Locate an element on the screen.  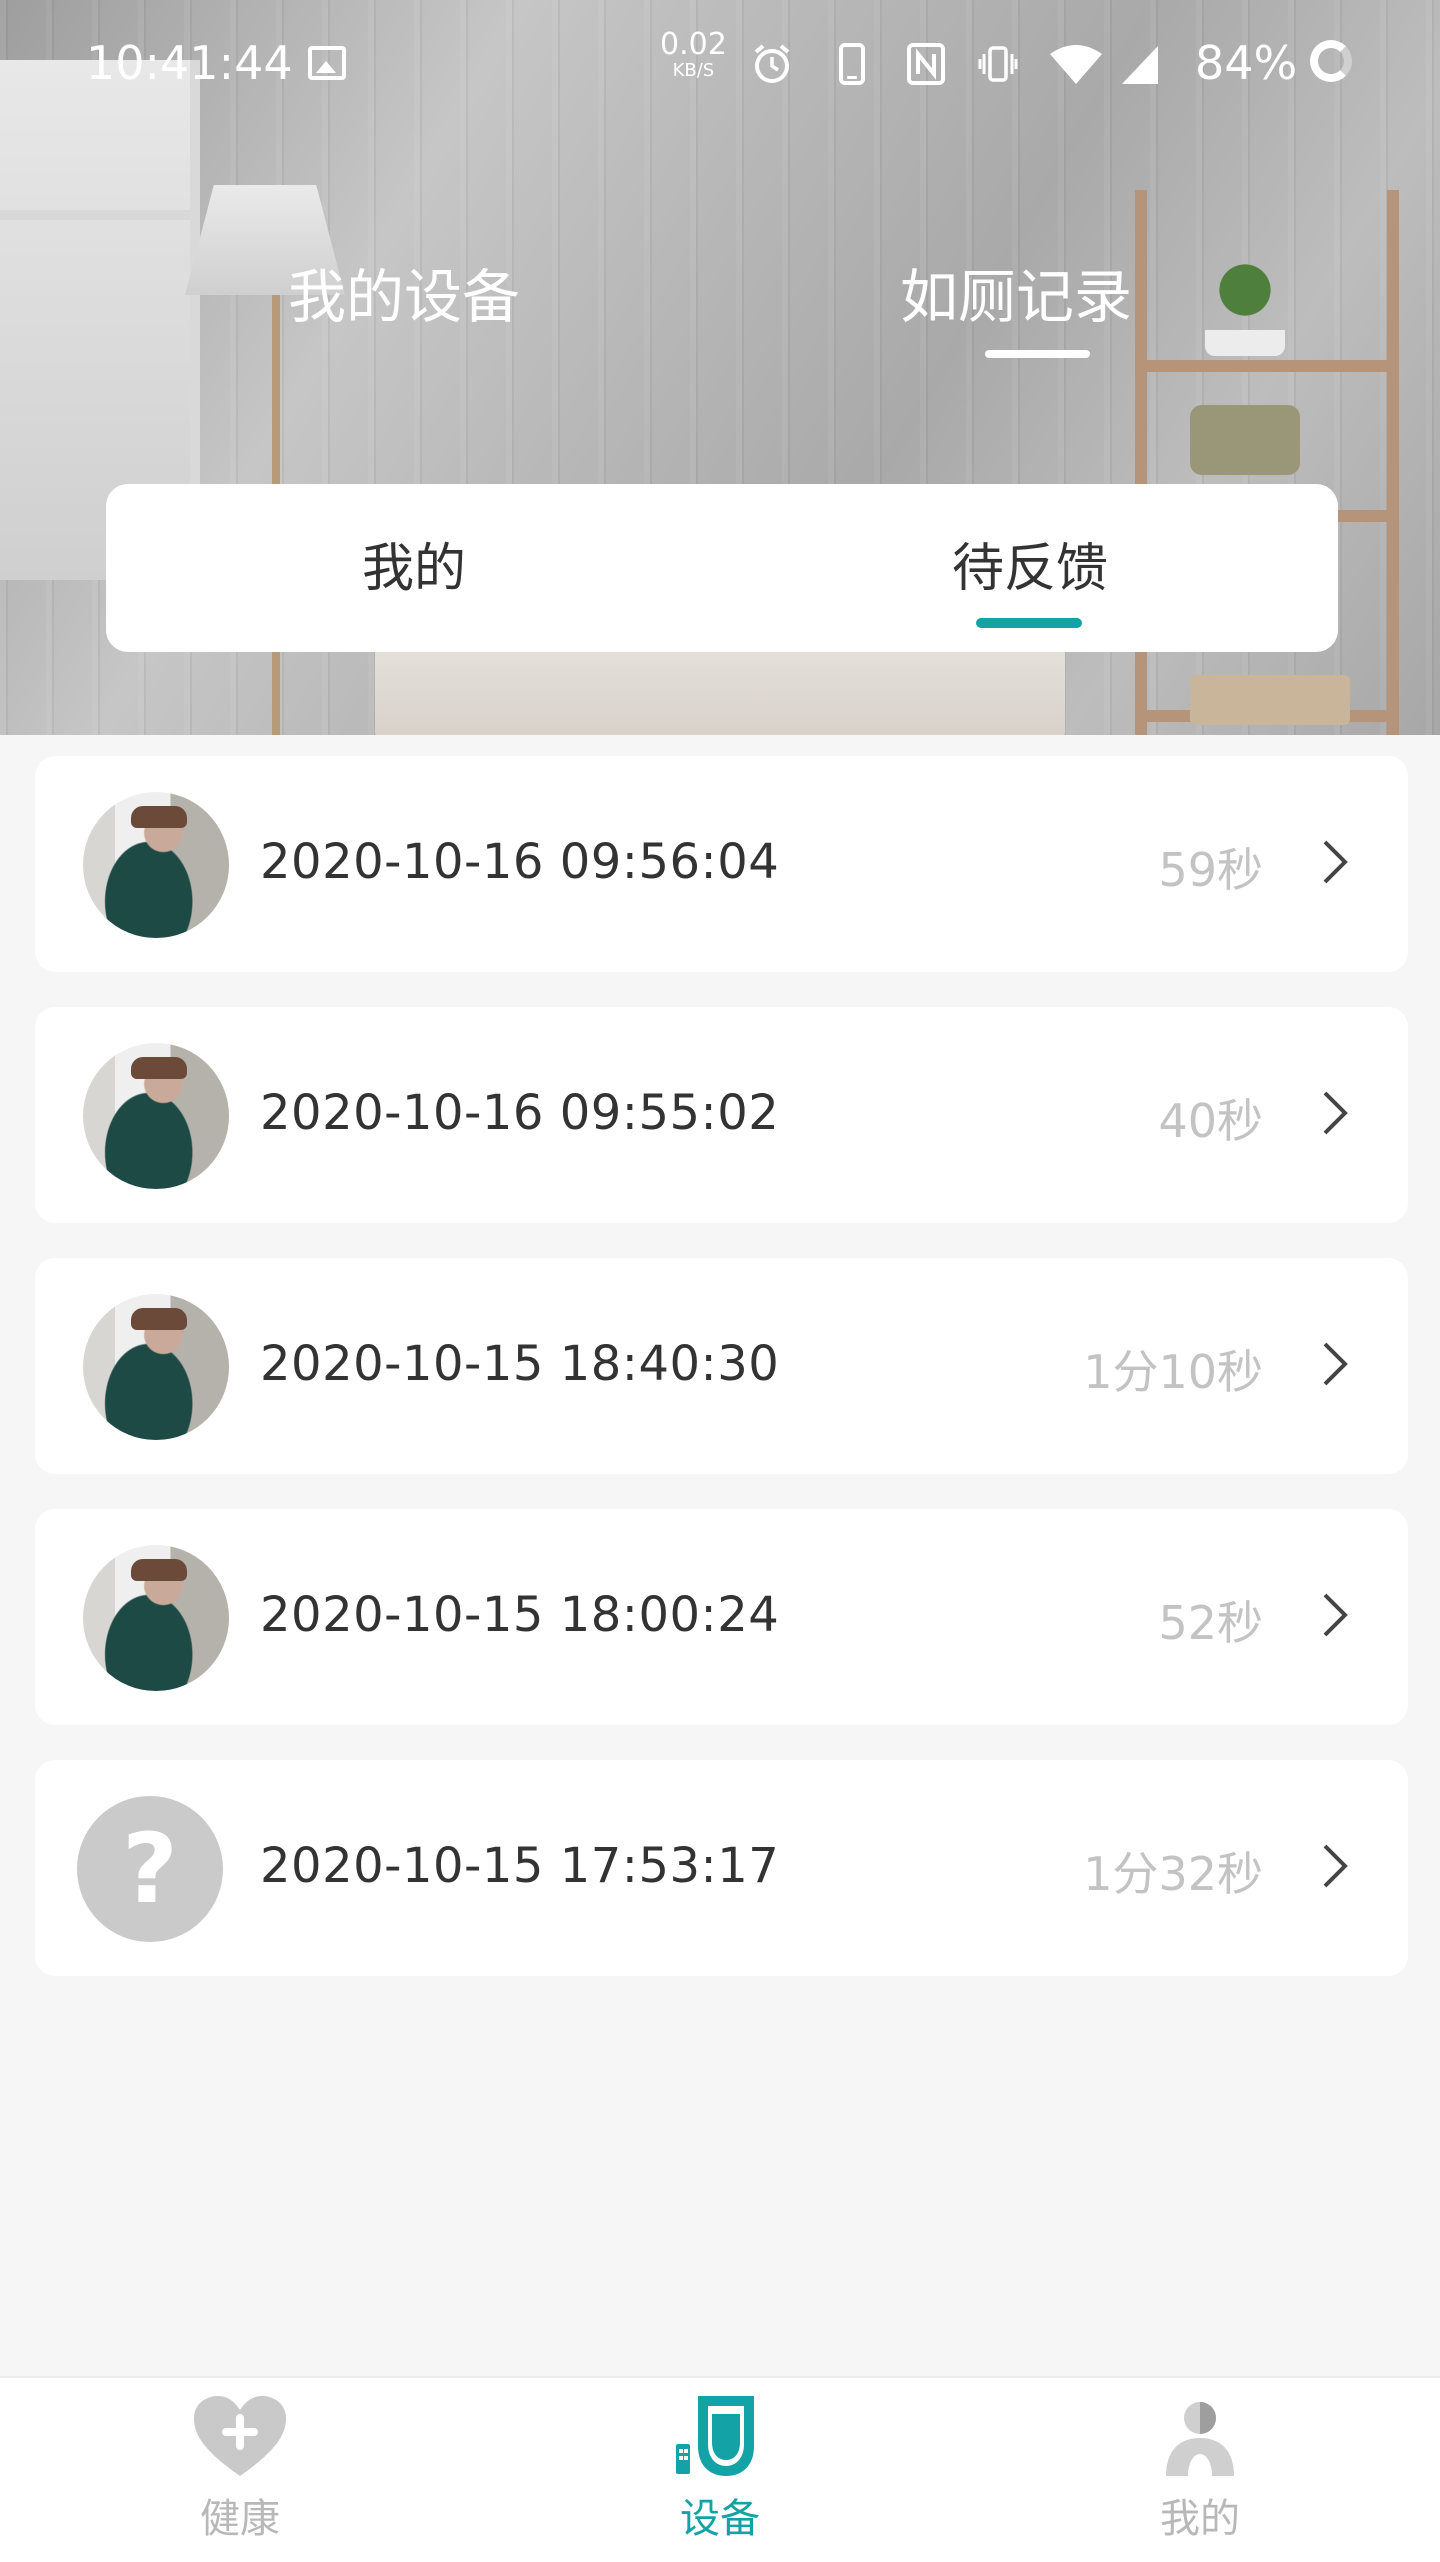
user-icon is located at coordinates (1200, 2439).